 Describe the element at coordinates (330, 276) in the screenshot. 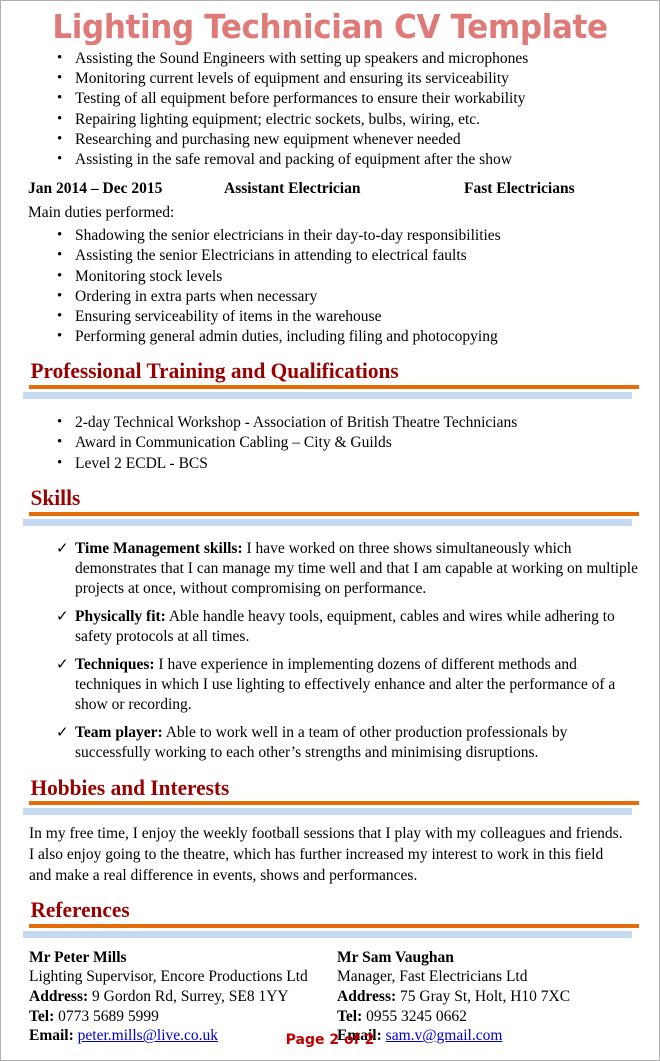

I see `list-item: Monitoring stock levels` at that location.